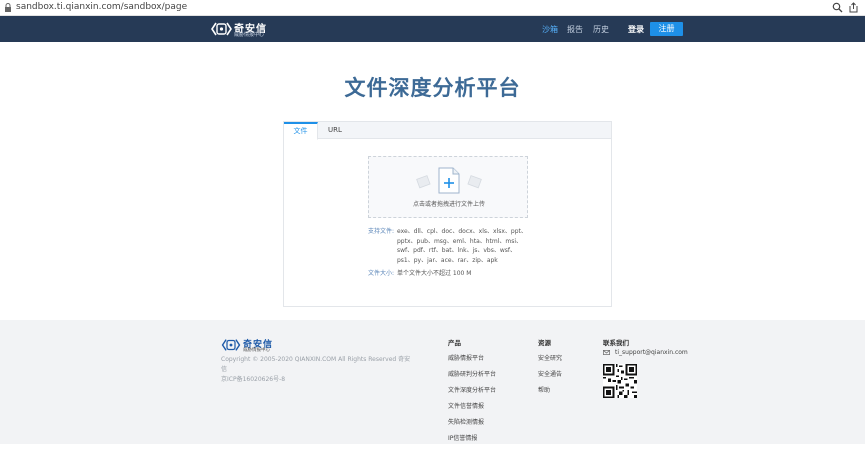 The height and width of the screenshot is (449, 865). What do you see at coordinates (651, 352) in the screenshot?
I see `email-link: ti_support@qianxin.com` at bounding box center [651, 352].